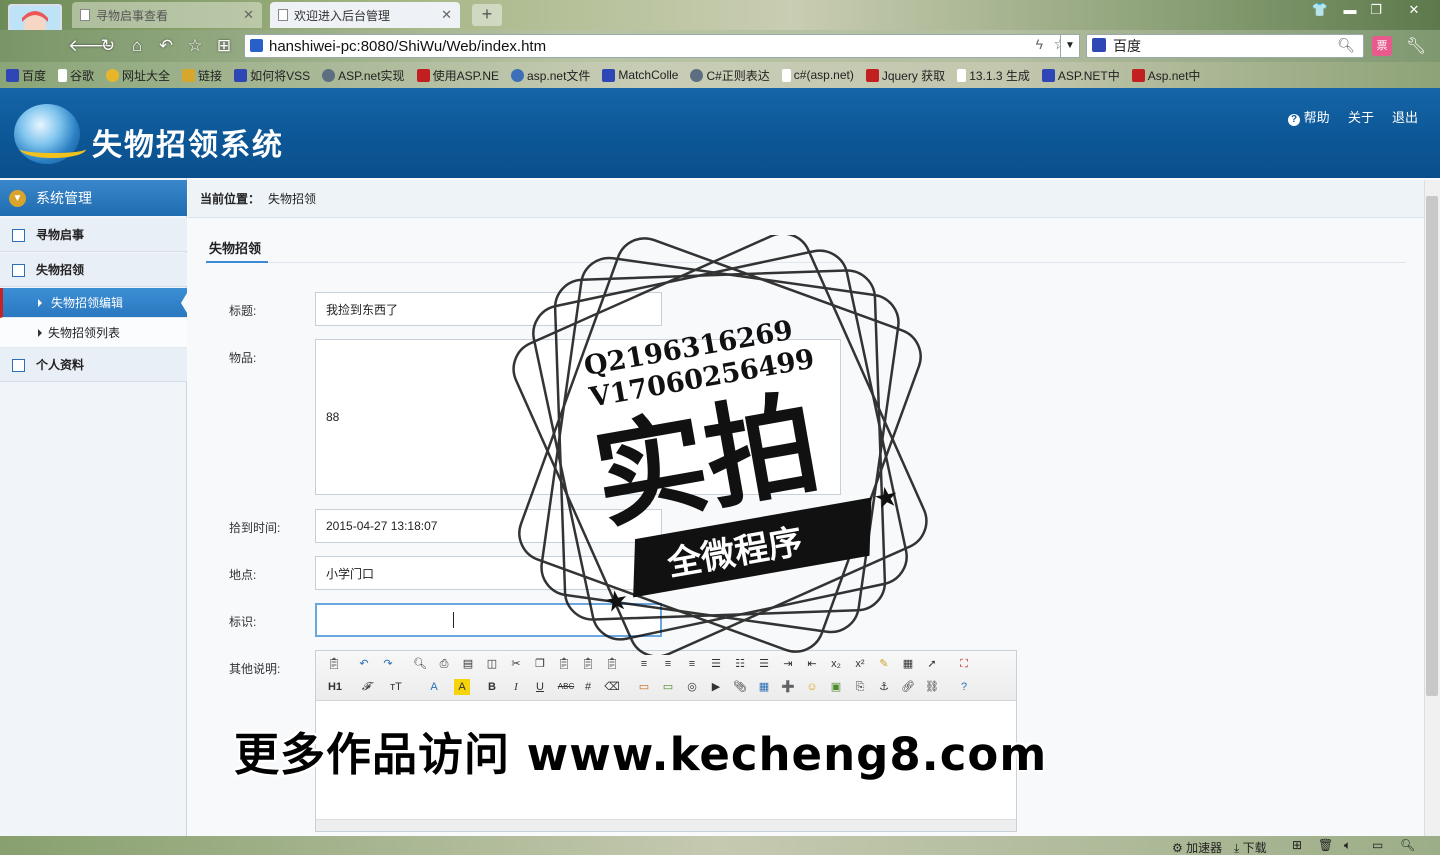 This screenshot has height=855, width=1440. Describe the element at coordinates (740, 664) in the screenshot. I see `ordered-list-icon: ☷` at that location.